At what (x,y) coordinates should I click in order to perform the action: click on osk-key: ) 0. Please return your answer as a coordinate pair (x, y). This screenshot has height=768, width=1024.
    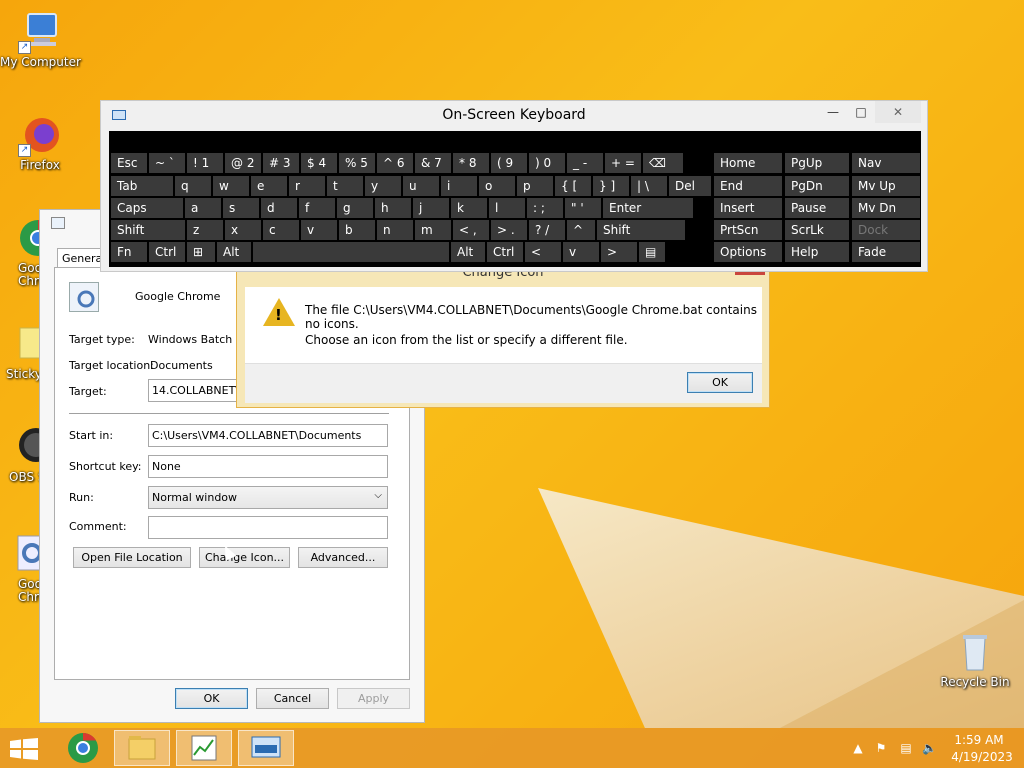
    Looking at the image, I should click on (547, 163).